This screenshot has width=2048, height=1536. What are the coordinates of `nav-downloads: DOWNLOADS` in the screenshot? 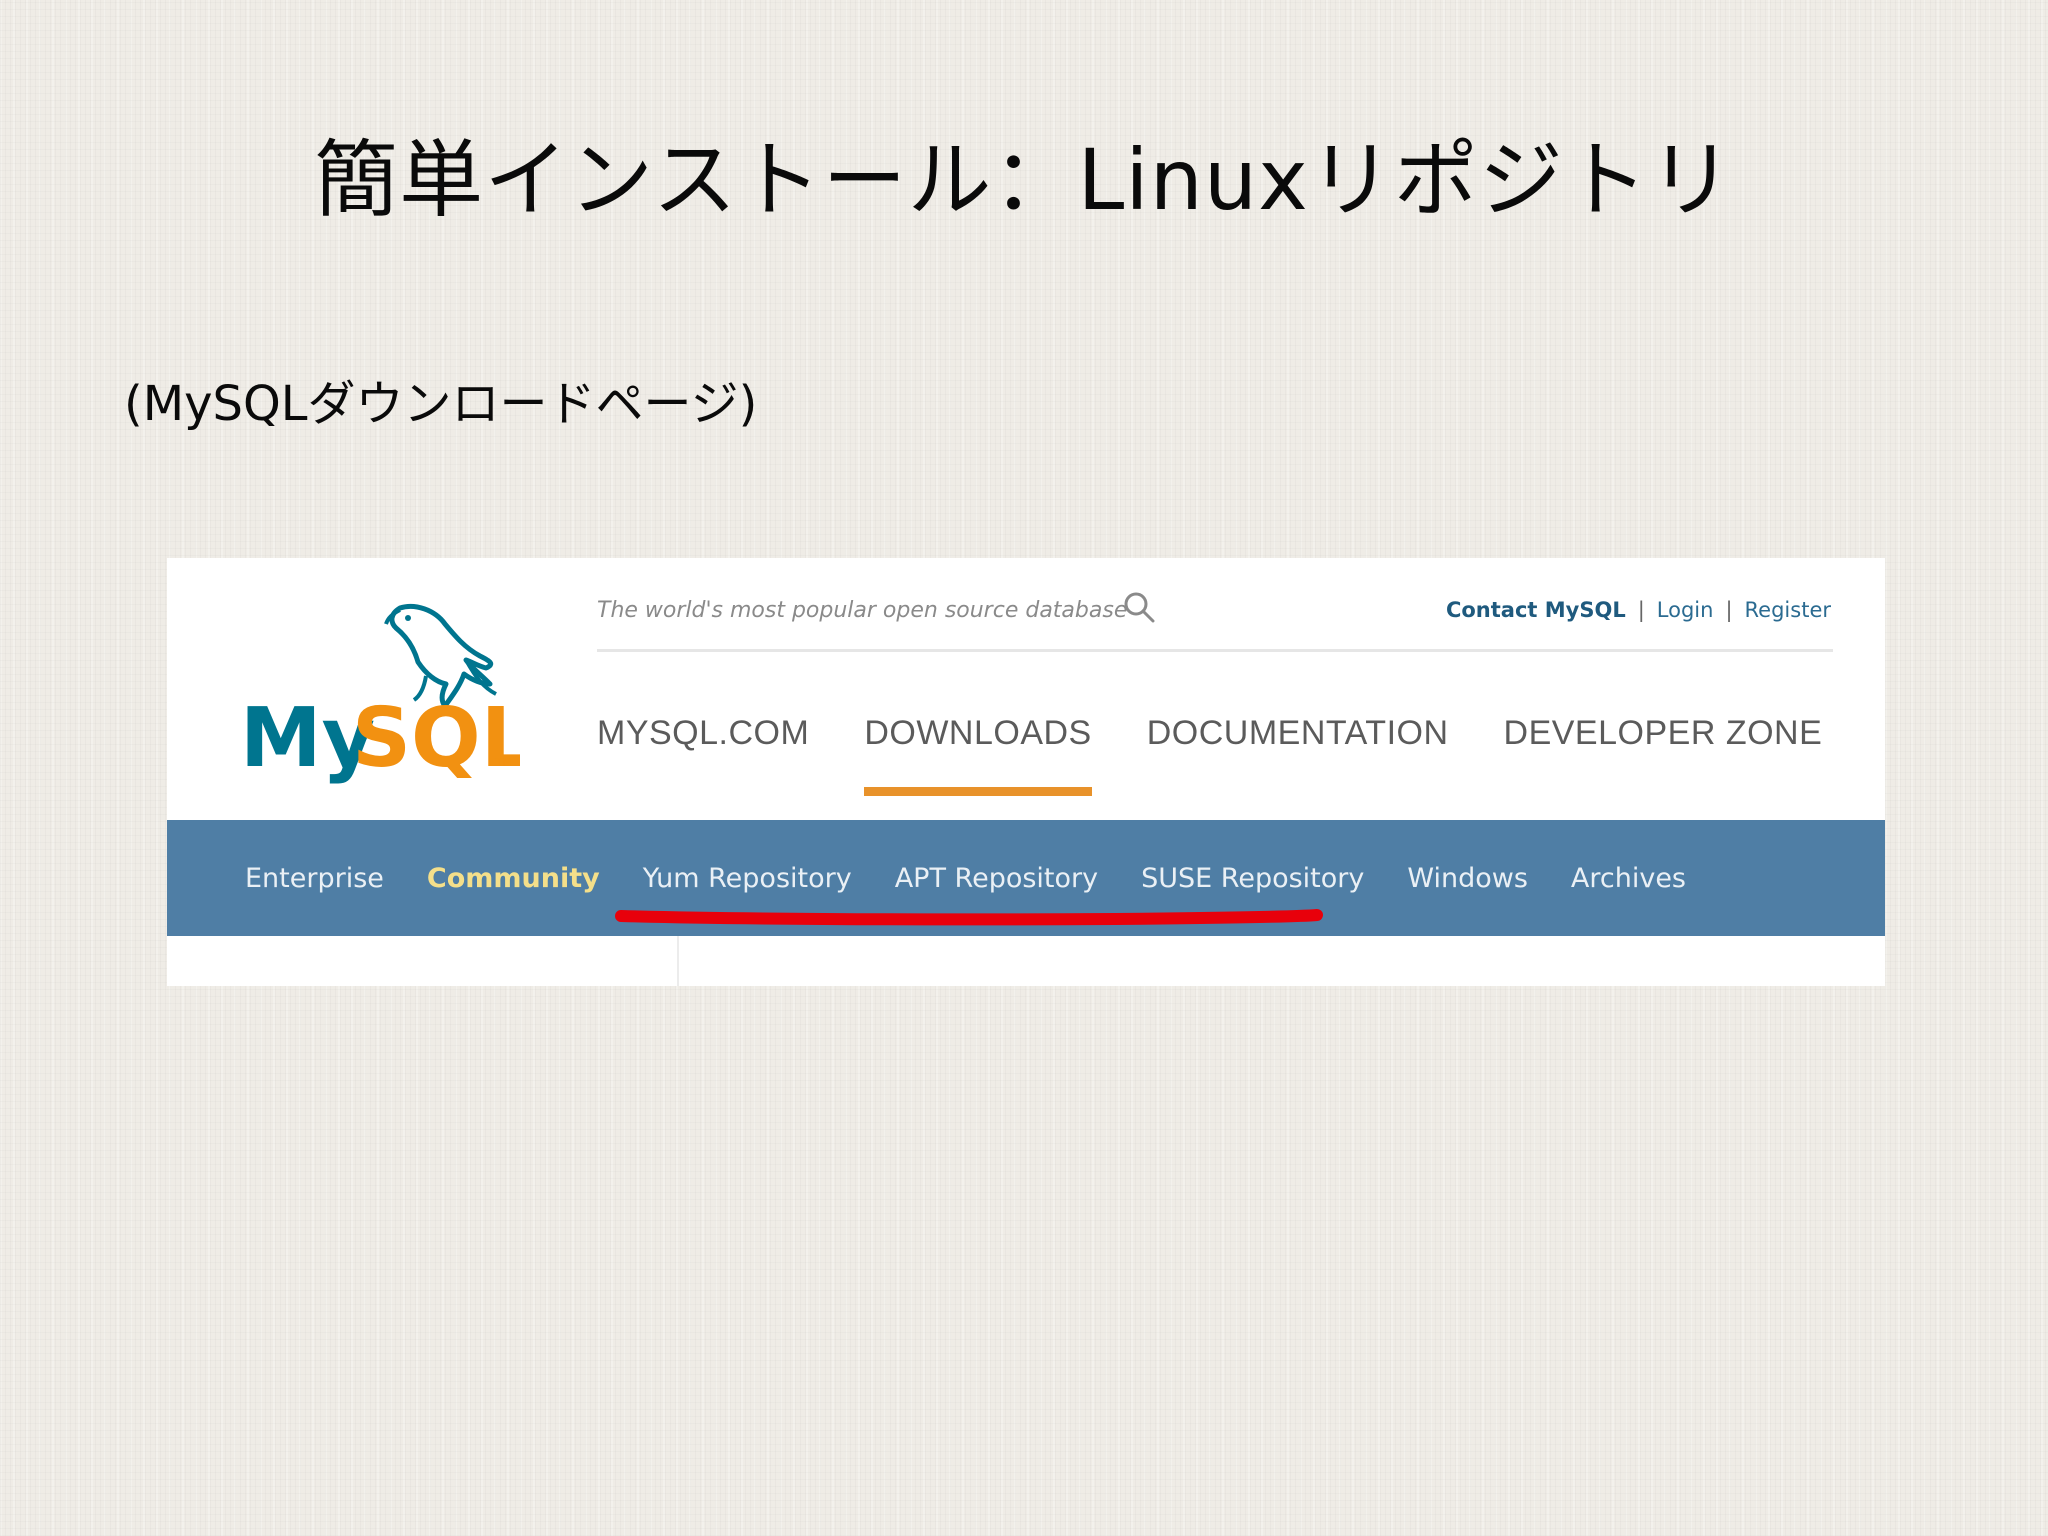 It's located at (978, 752).